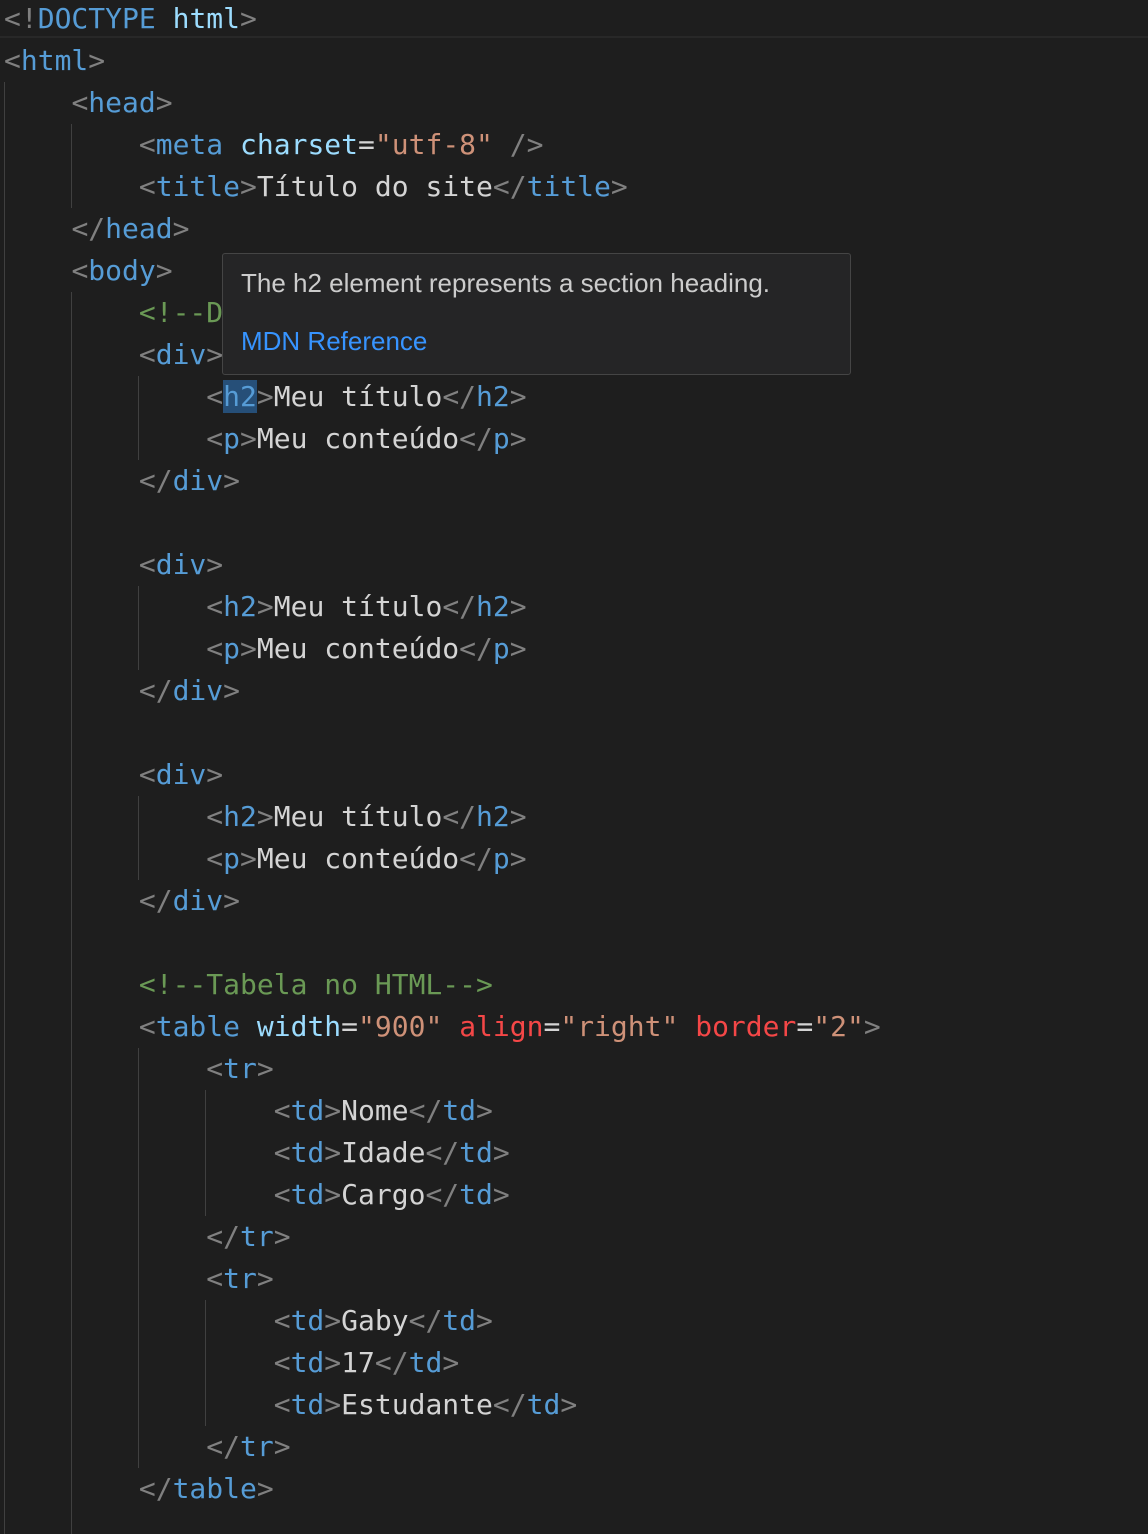 Image resolution: width=1148 pixels, height=1534 pixels. I want to click on code-line: <td>Nome</td>, so click(248, 1113).